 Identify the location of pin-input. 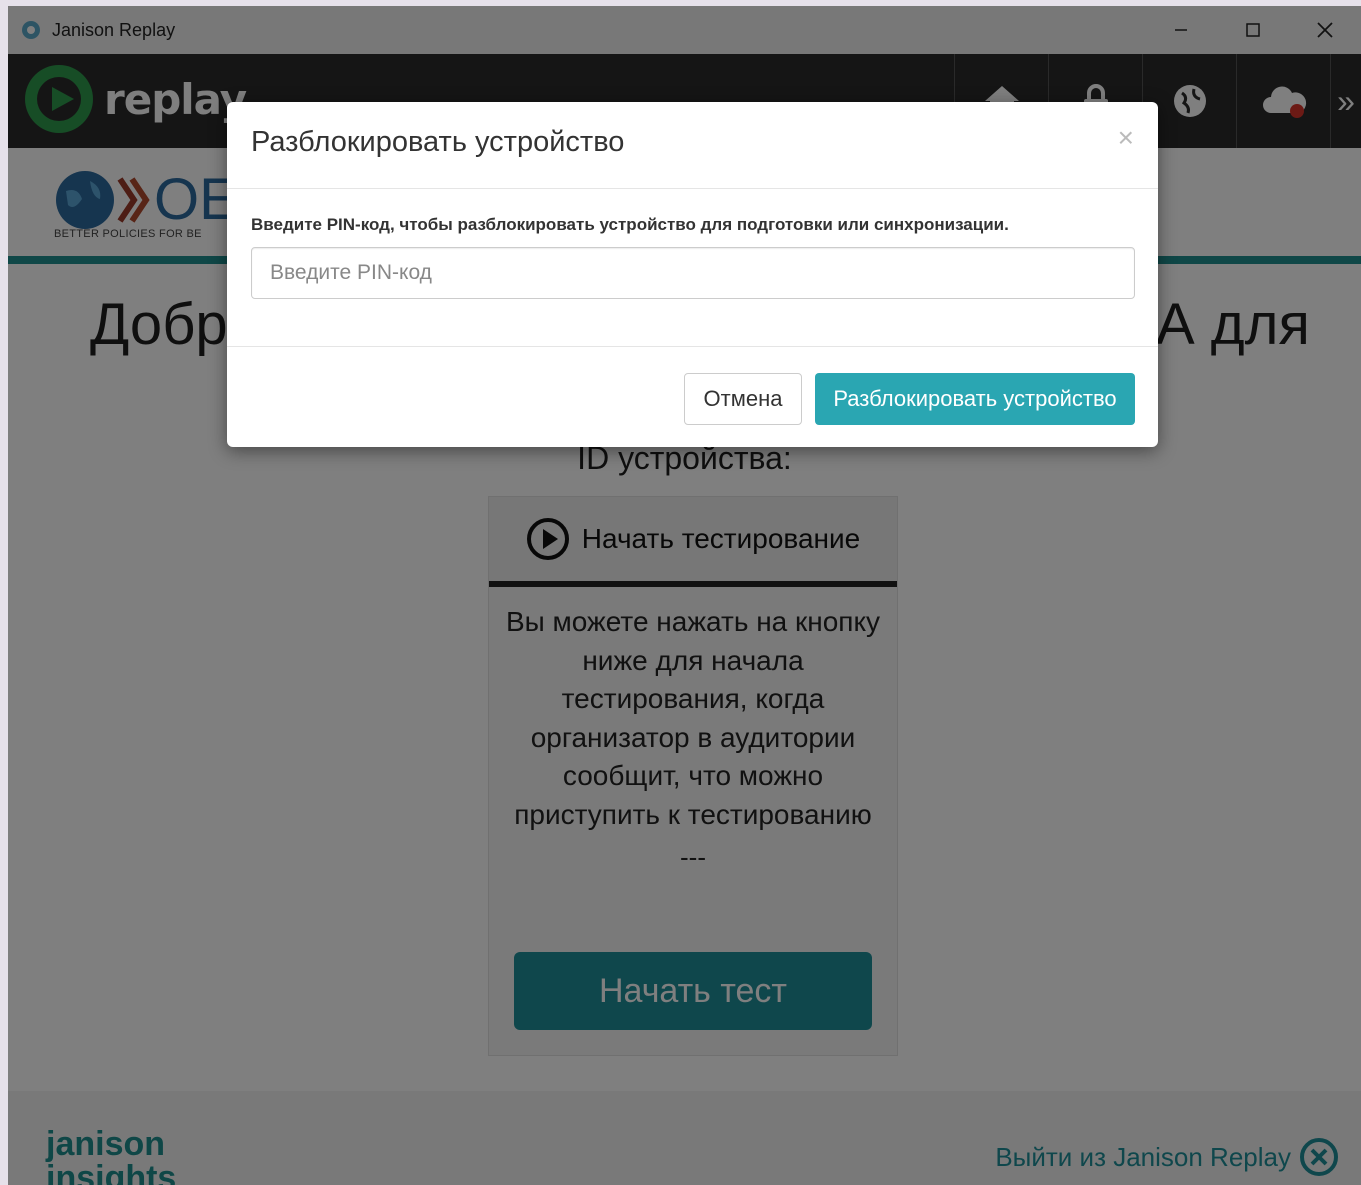
(693, 273).